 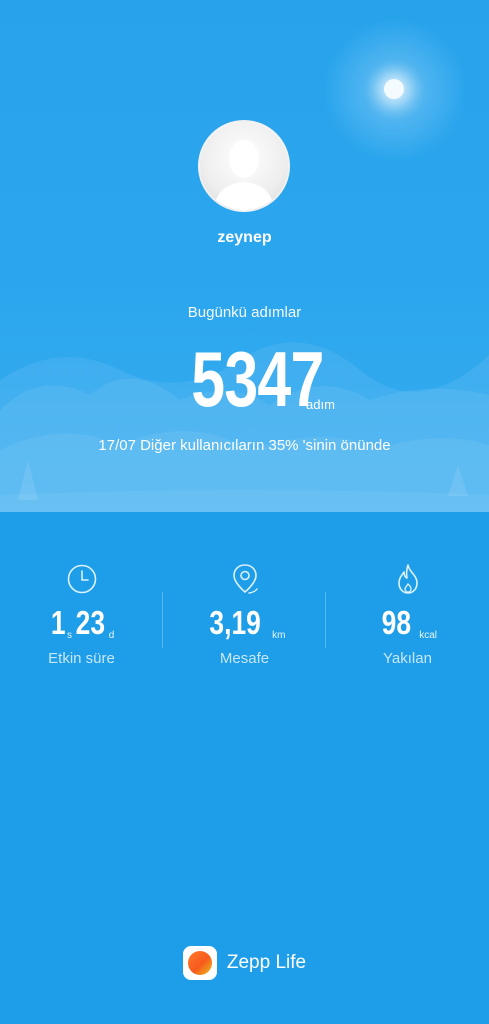 What do you see at coordinates (81, 579) in the screenshot?
I see `clock-icon` at bounding box center [81, 579].